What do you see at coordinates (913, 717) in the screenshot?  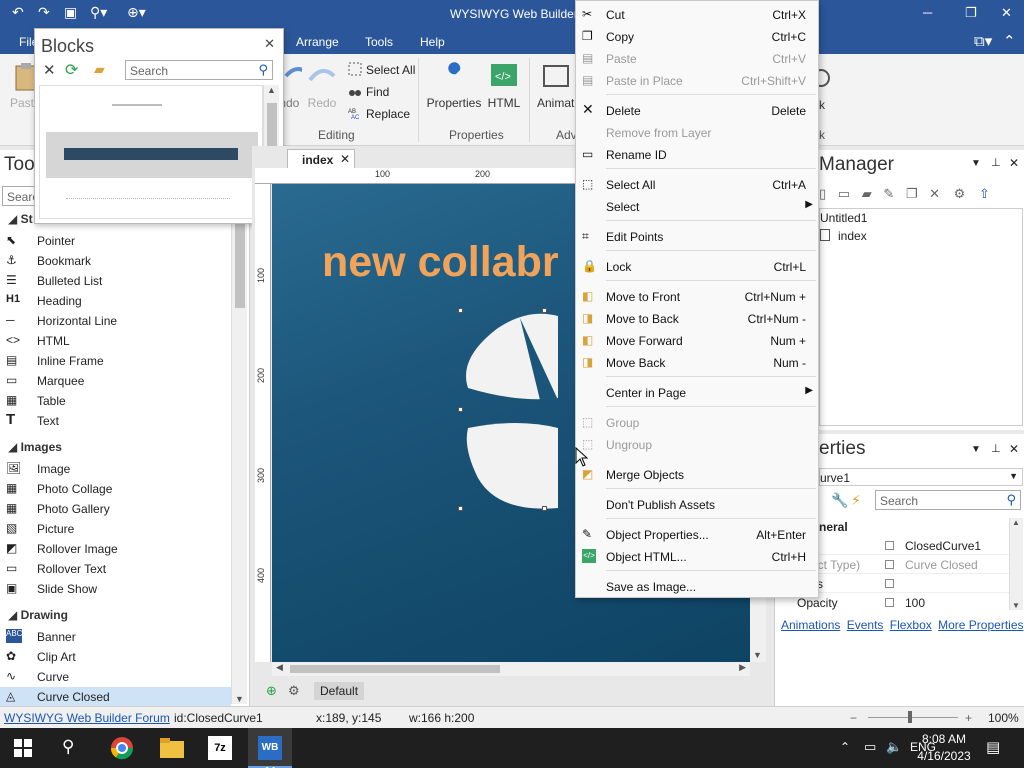 I see `zoom-slider` at bounding box center [913, 717].